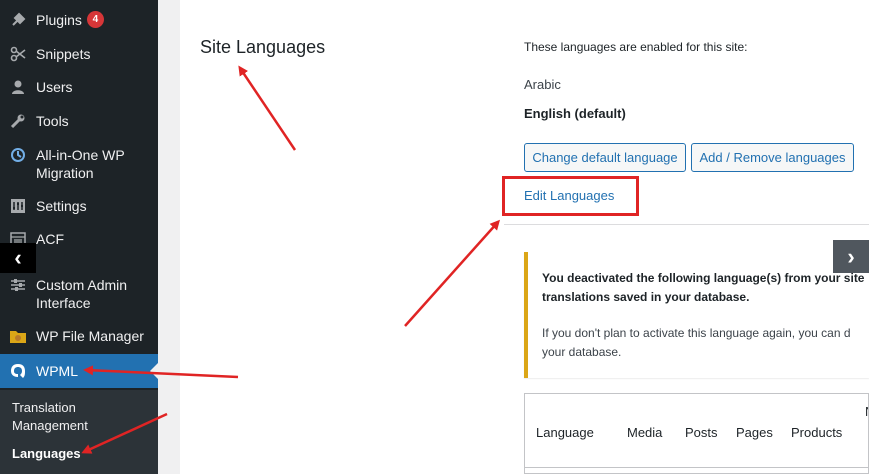 The width and height of the screenshot is (869, 474). Describe the element at coordinates (59, 20) in the screenshot. I see `sidebar-item-label: Plugins` at that location.